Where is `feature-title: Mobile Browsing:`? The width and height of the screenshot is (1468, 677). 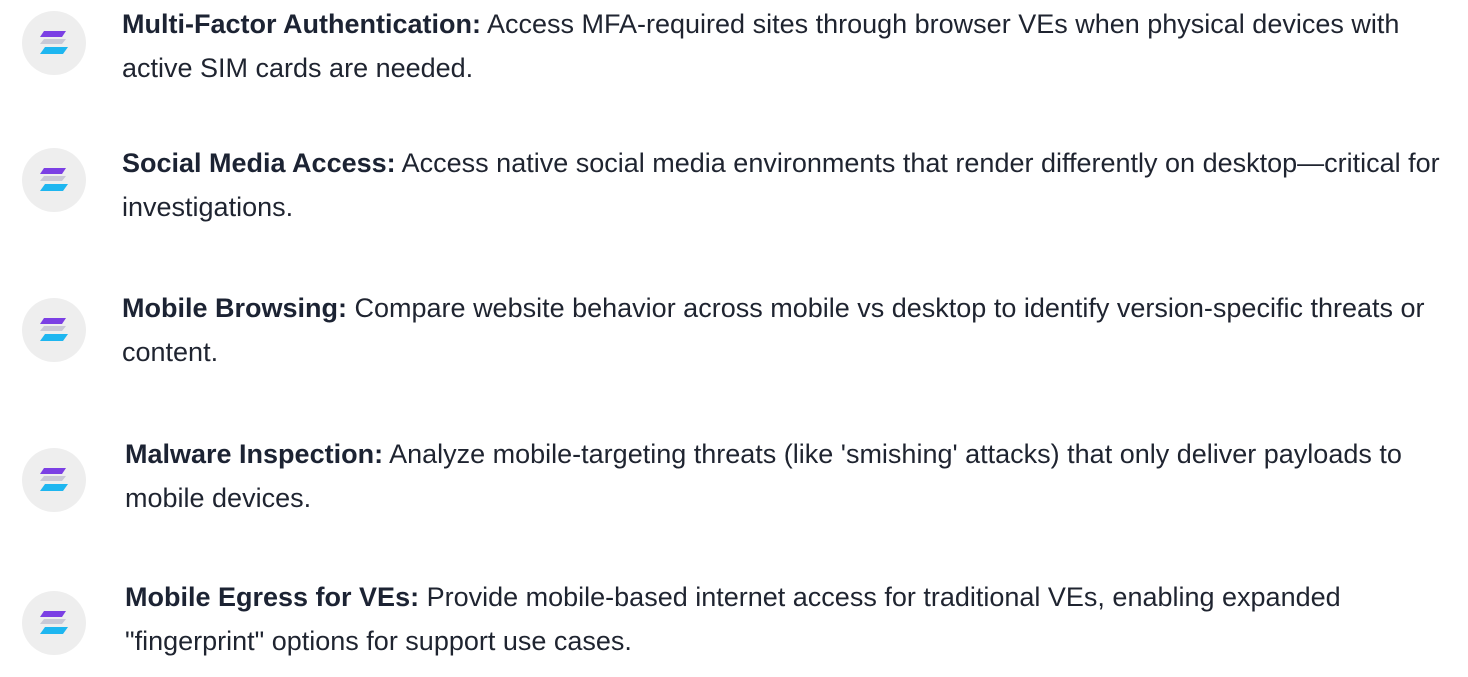 feature-title: Mobile Browsing: is located at coordinates (234, 308).